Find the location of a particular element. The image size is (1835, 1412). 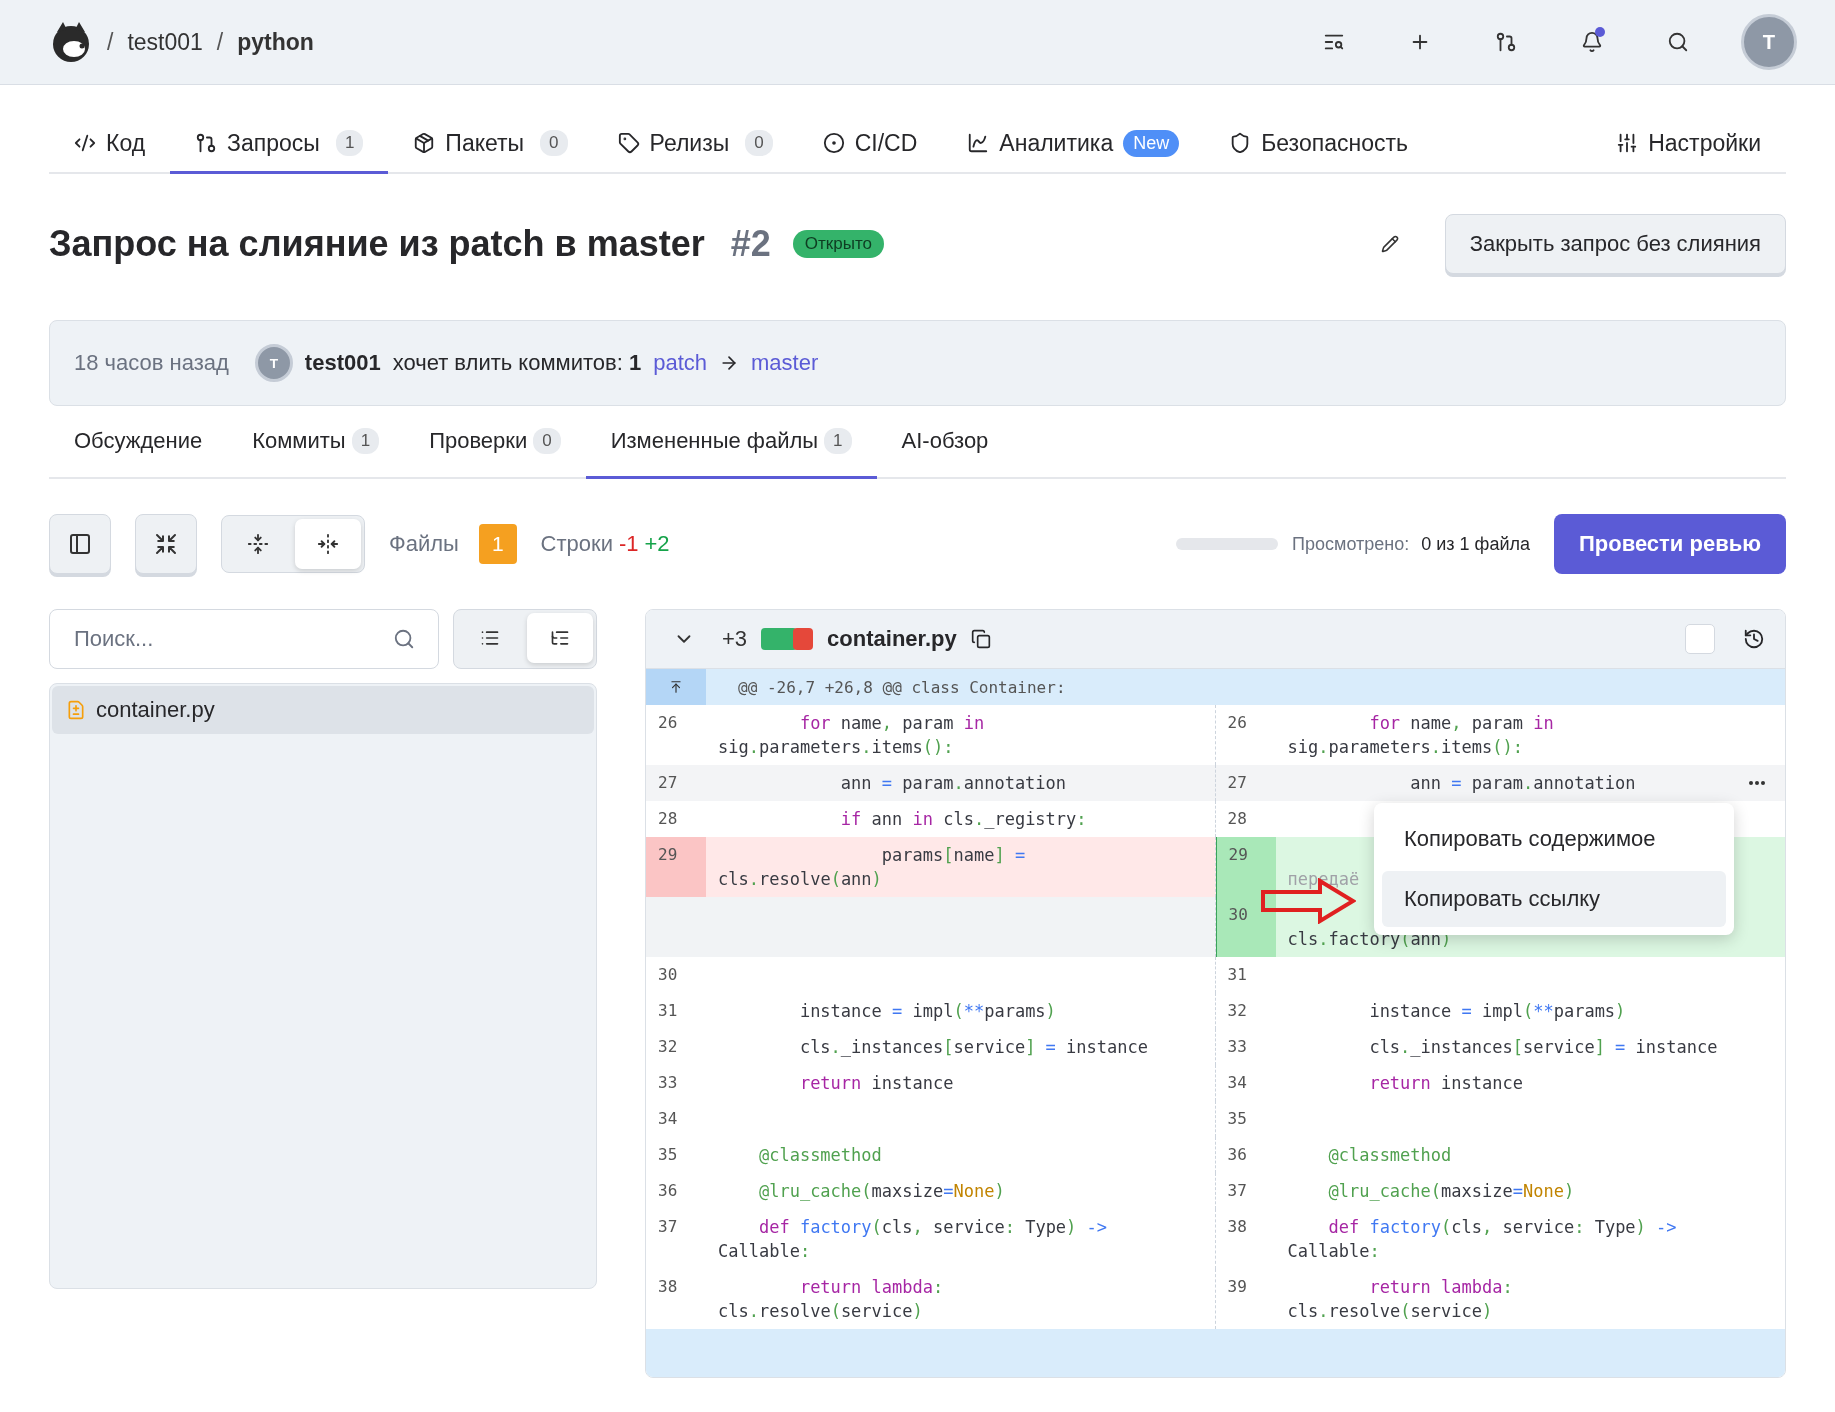

nav-tab: CI/CD is located at coordinates (870, 144).